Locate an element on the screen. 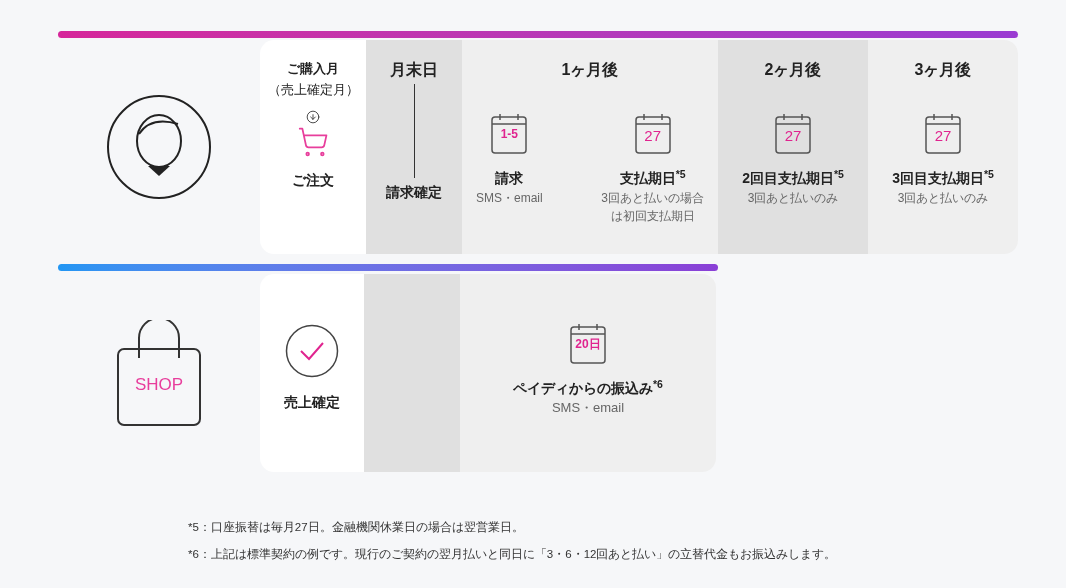  event-title: 請求 is located at coordinates (509, 178).